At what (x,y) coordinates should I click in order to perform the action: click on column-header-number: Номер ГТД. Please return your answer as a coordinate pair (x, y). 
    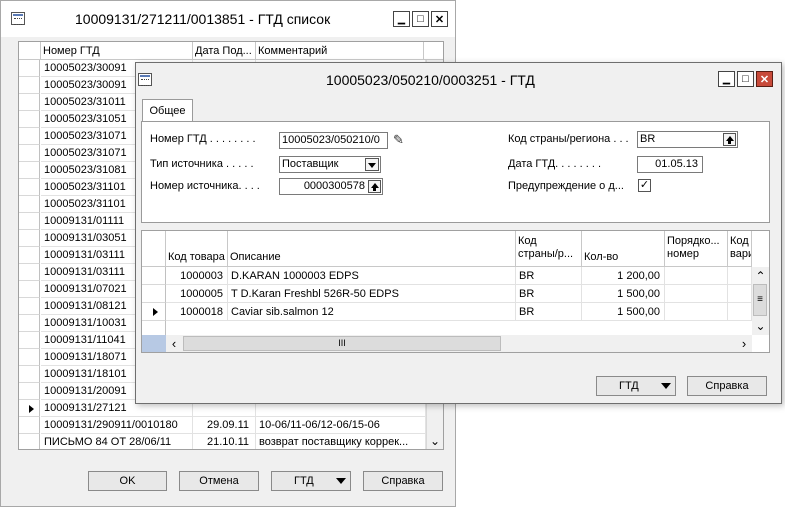
    Looking at the image, I should click on (117, 51).